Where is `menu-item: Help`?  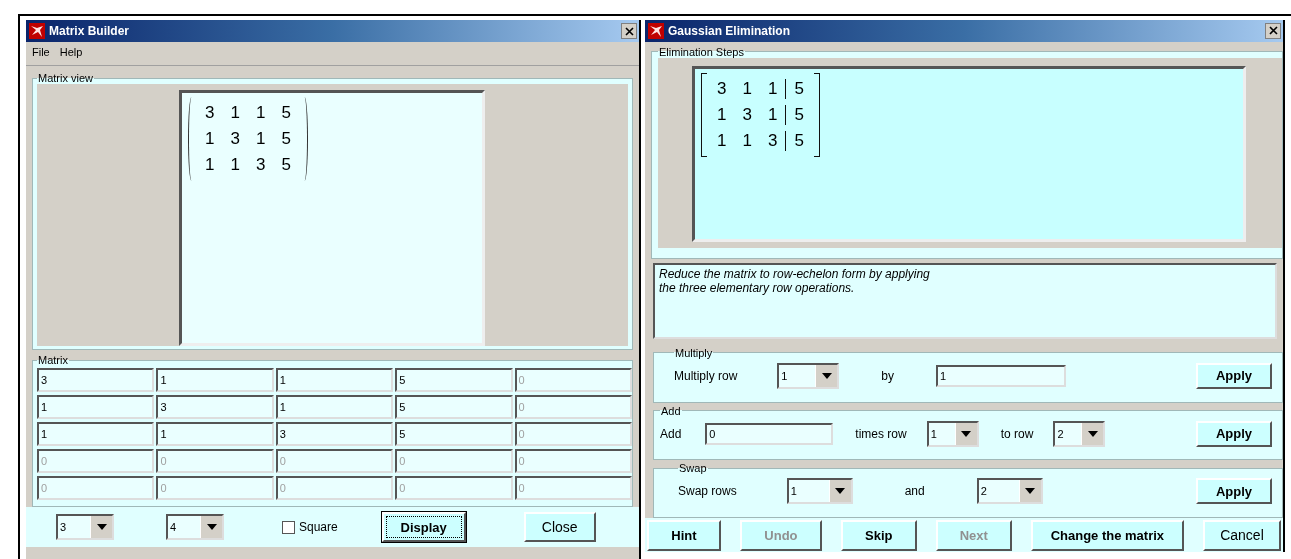 menu-item: Help is located at coordinates (71, 53).